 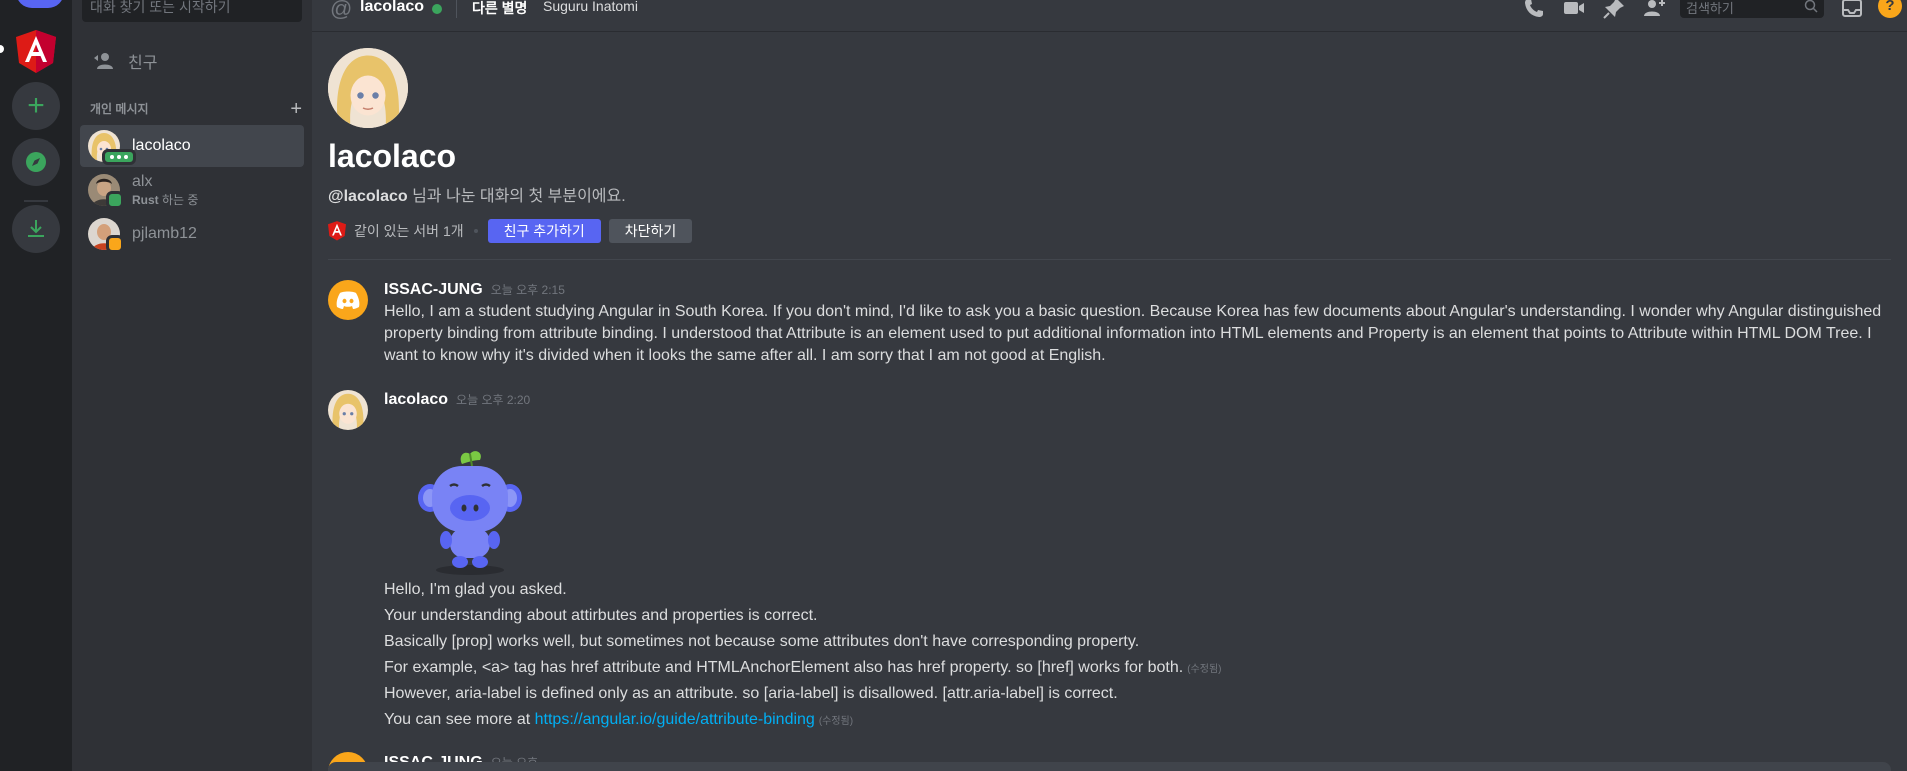 I want to click on server-angular, so click(x=36, y=52).